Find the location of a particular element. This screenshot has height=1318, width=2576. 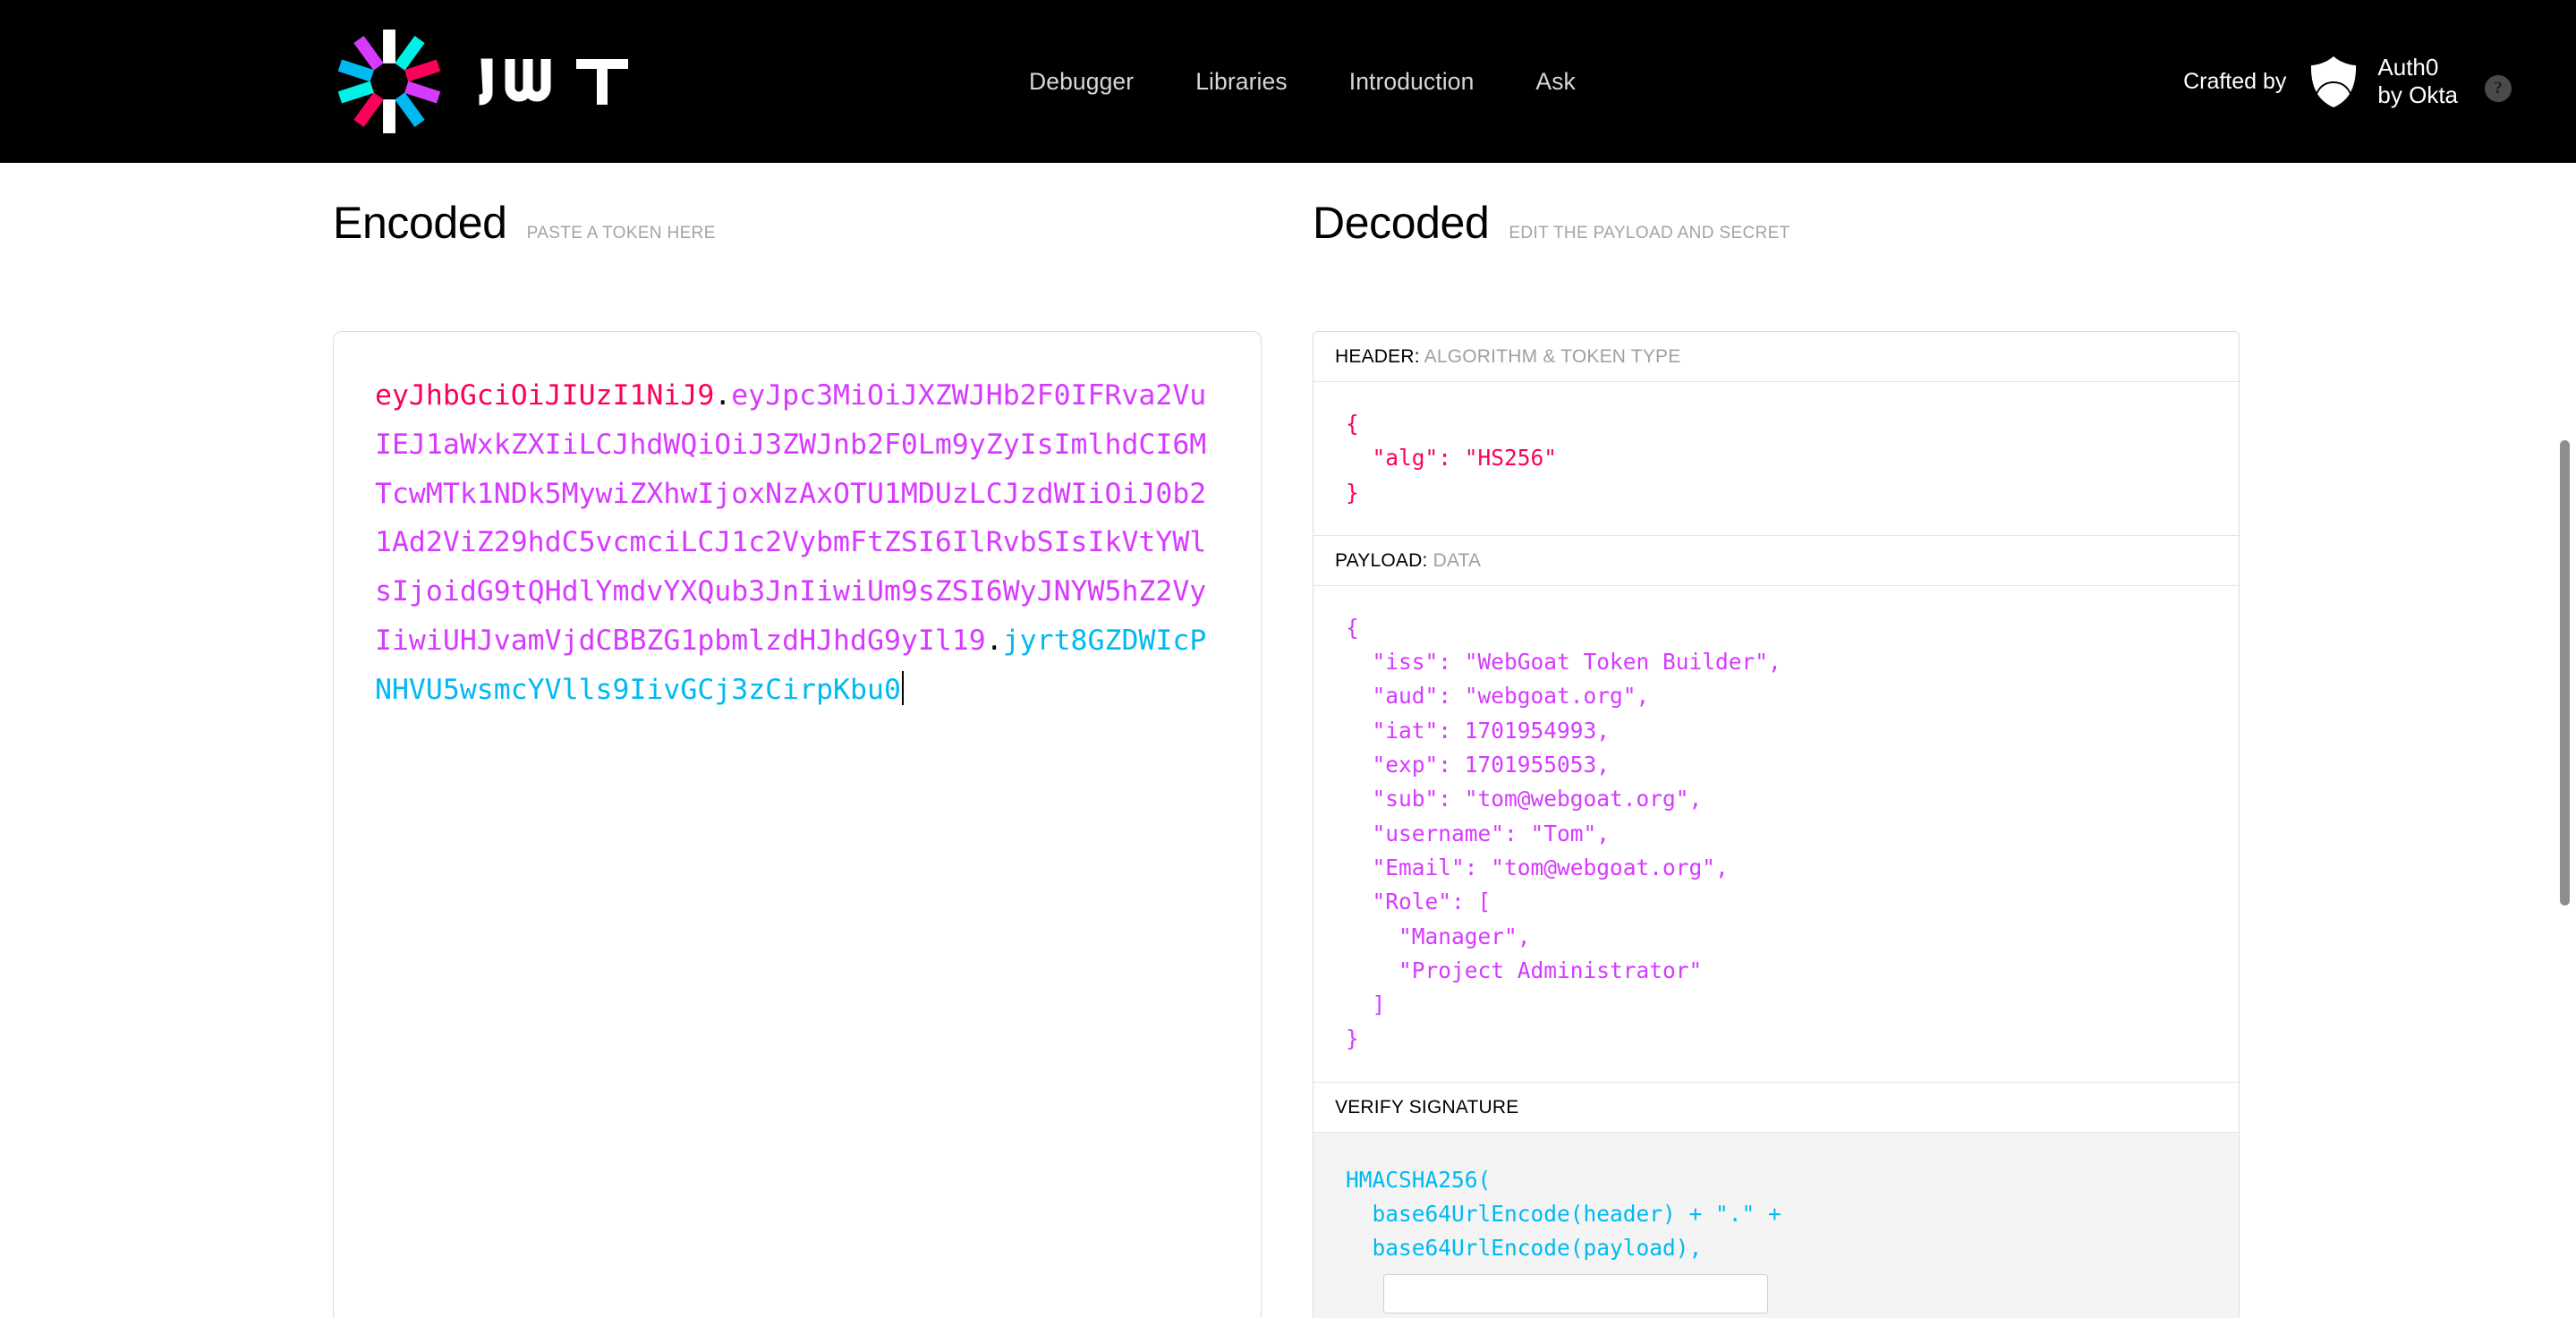

decoded-title: Decoded is located at coordinates (1401, 223).